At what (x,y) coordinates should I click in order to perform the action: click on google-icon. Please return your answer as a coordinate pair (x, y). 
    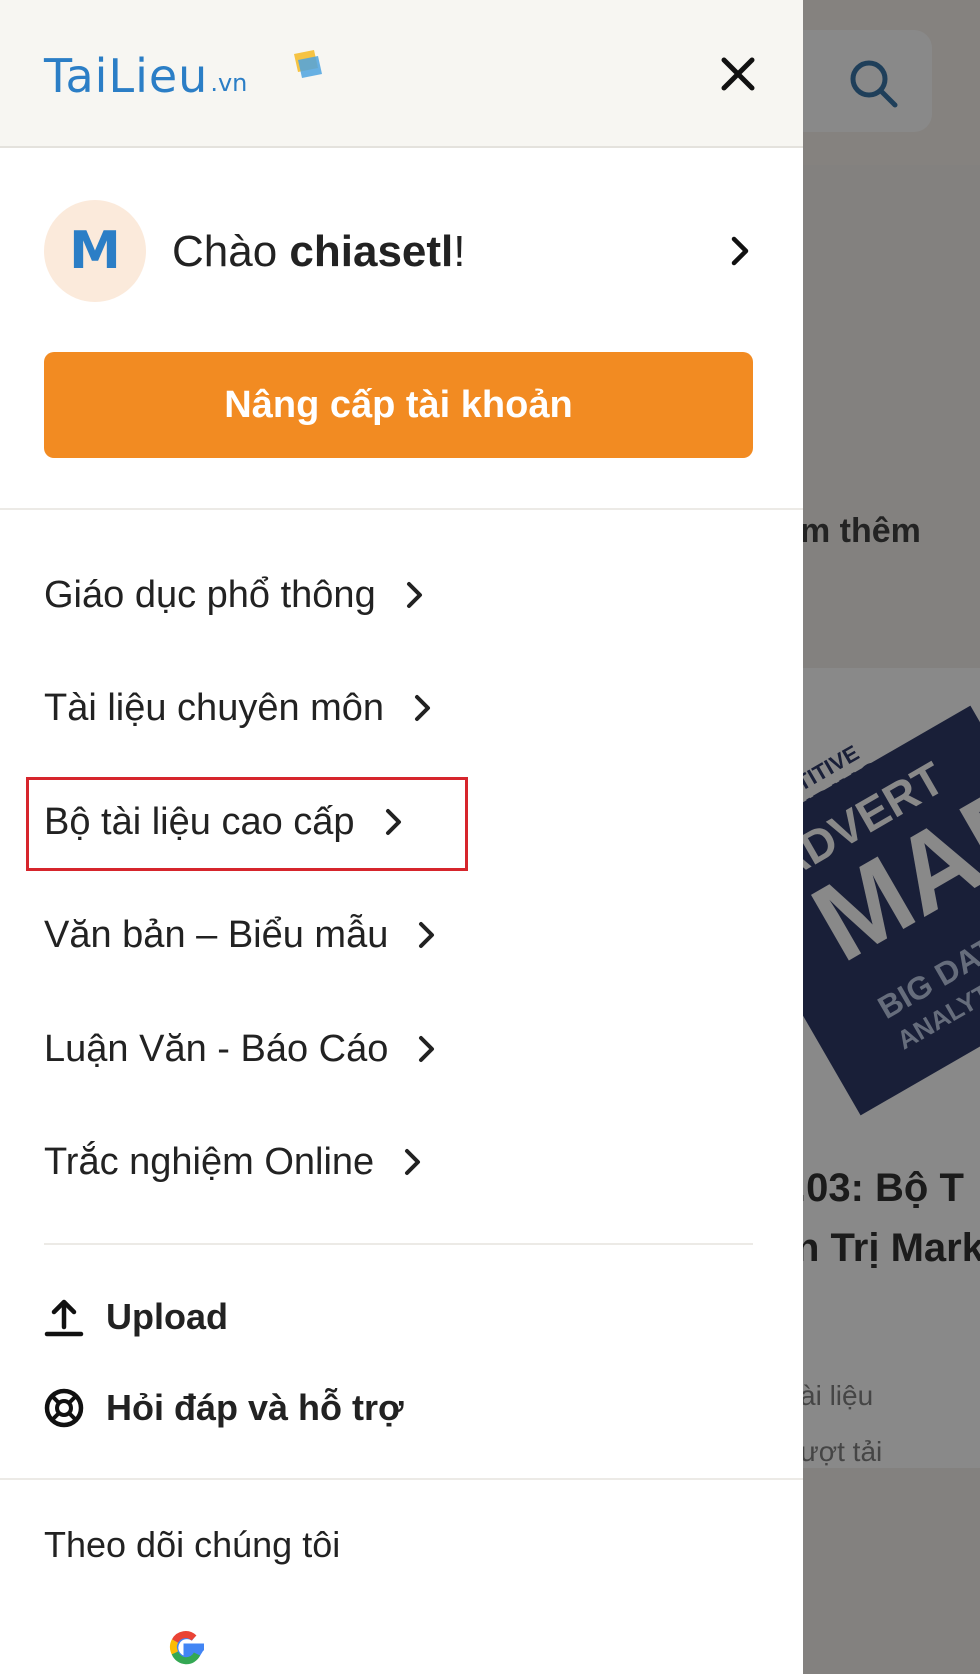
    Looking at the image, I should click on (187, 1647).